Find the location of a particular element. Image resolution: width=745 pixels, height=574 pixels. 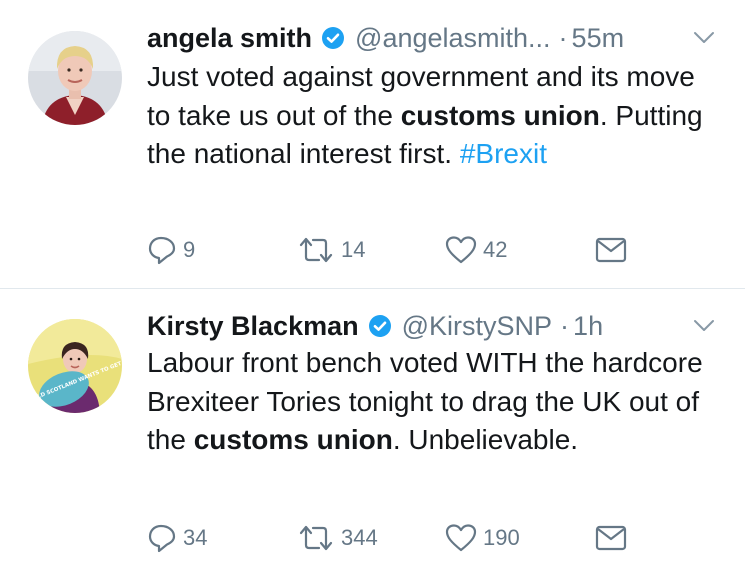

reply-button: 9 is located at coordinates (171, 250).